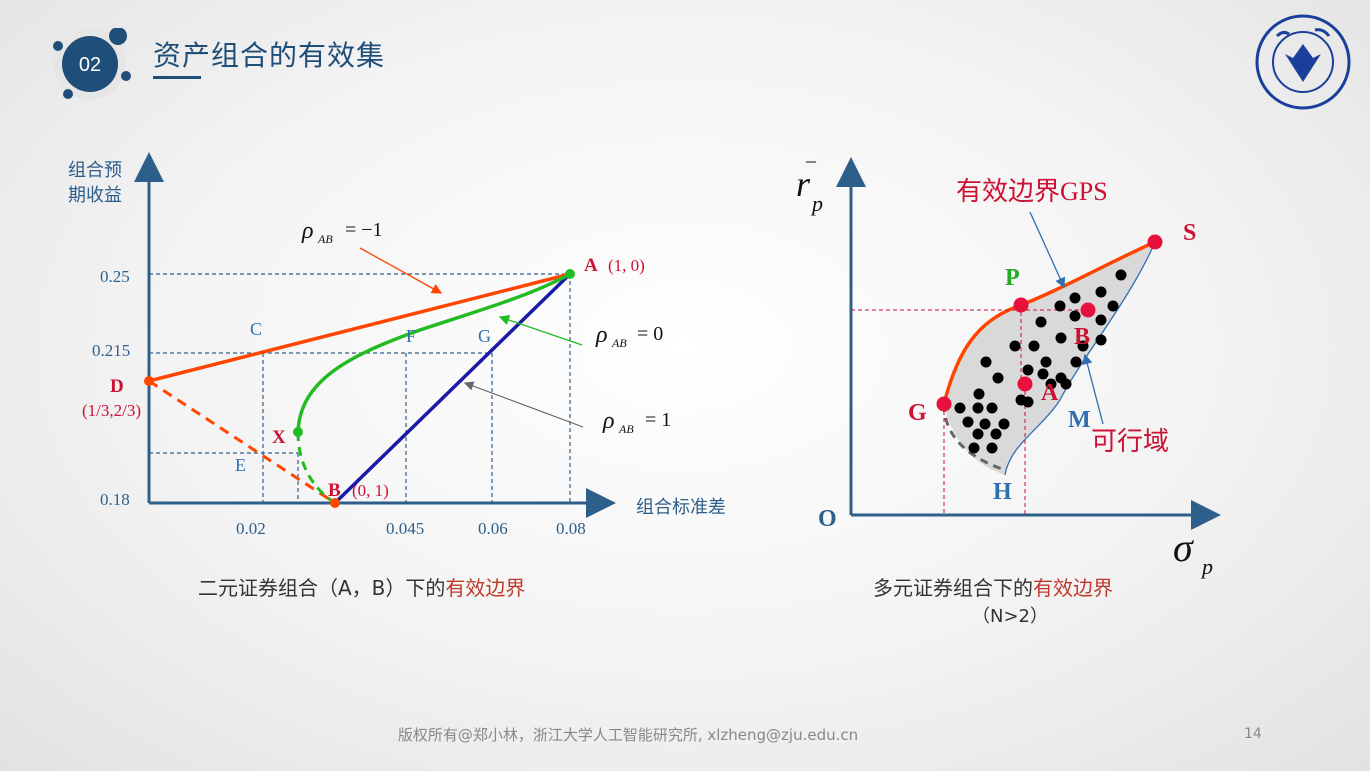 Image resolution: width=1370 pixels, height=771 pixels. I want to click on svg-text: = −1, so click(364, 230).